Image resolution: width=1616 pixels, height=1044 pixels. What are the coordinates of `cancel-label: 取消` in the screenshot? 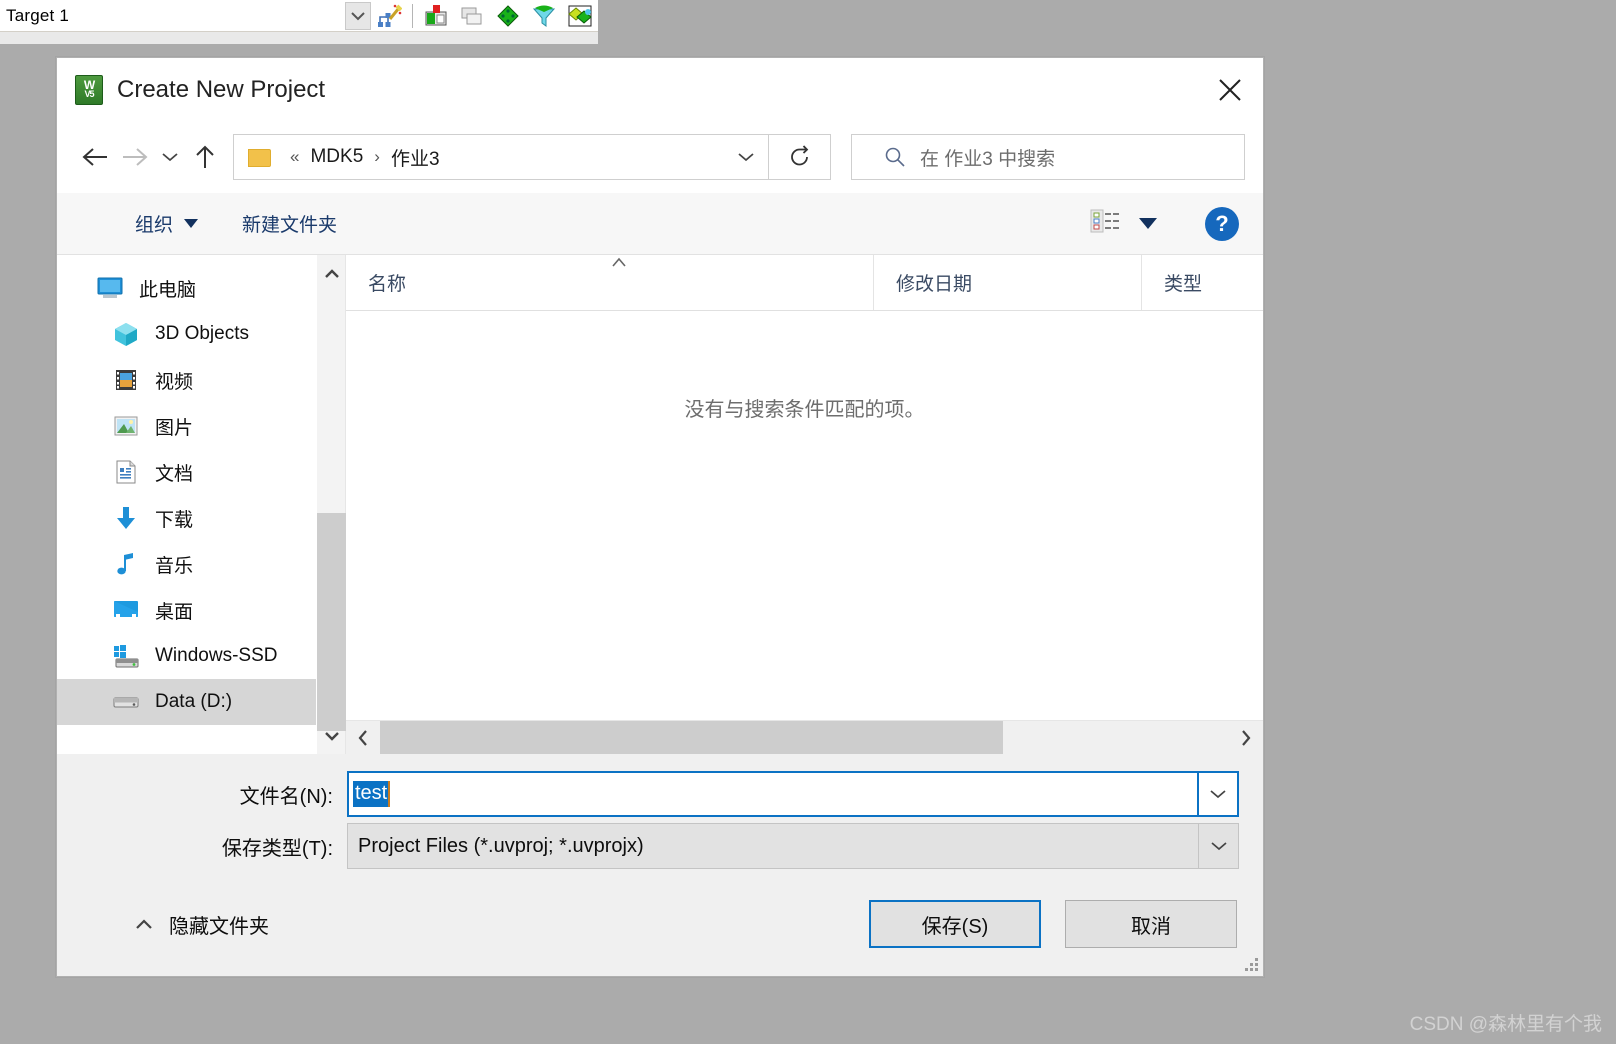 It's located at (1151, 926).